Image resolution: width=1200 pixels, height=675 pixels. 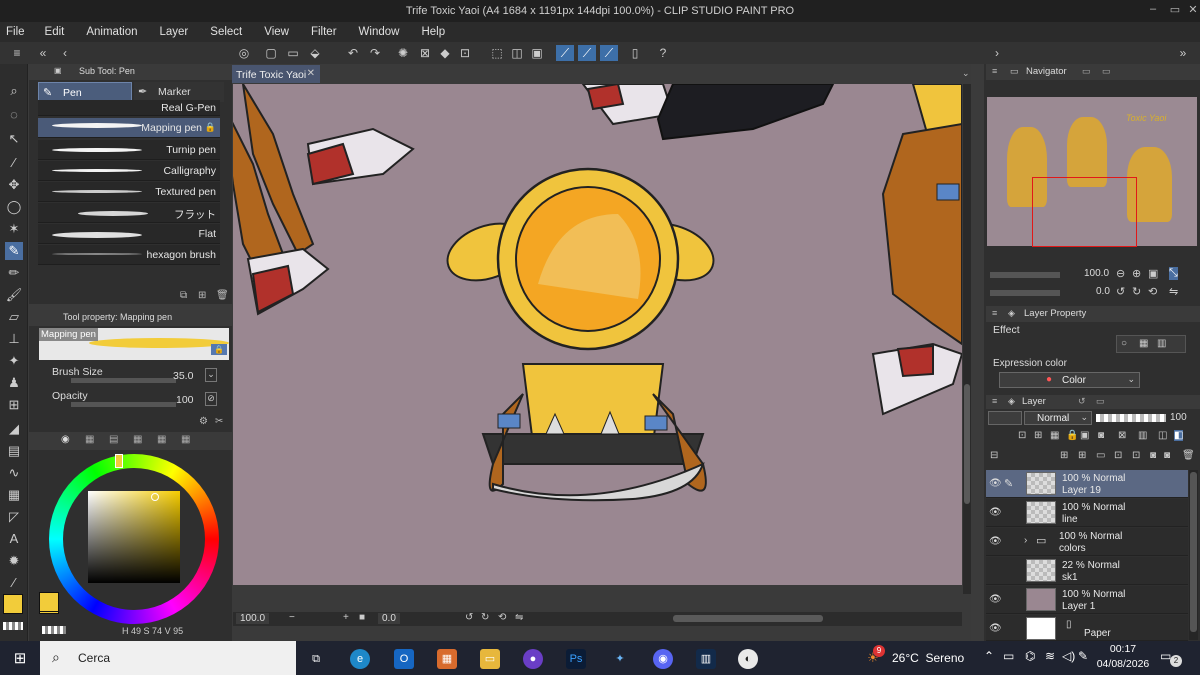 I want to click on menu-animation: Animation, so click(x=111, y=32).